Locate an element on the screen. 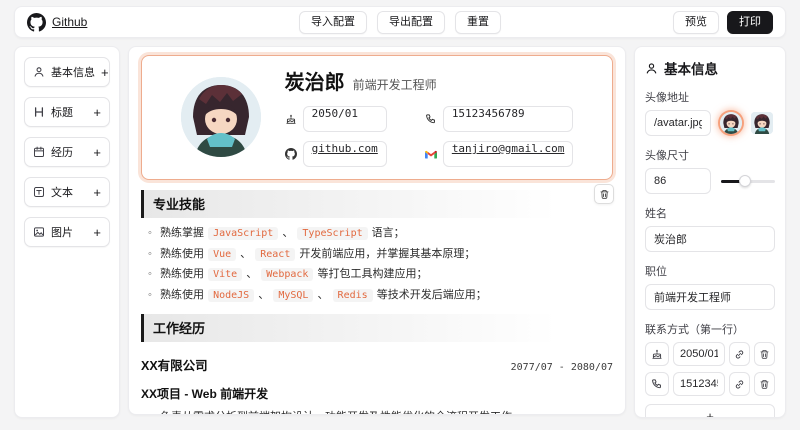 The height and width of the screenshot is (430, 800). image-icon is located at coordinates (39, 232).